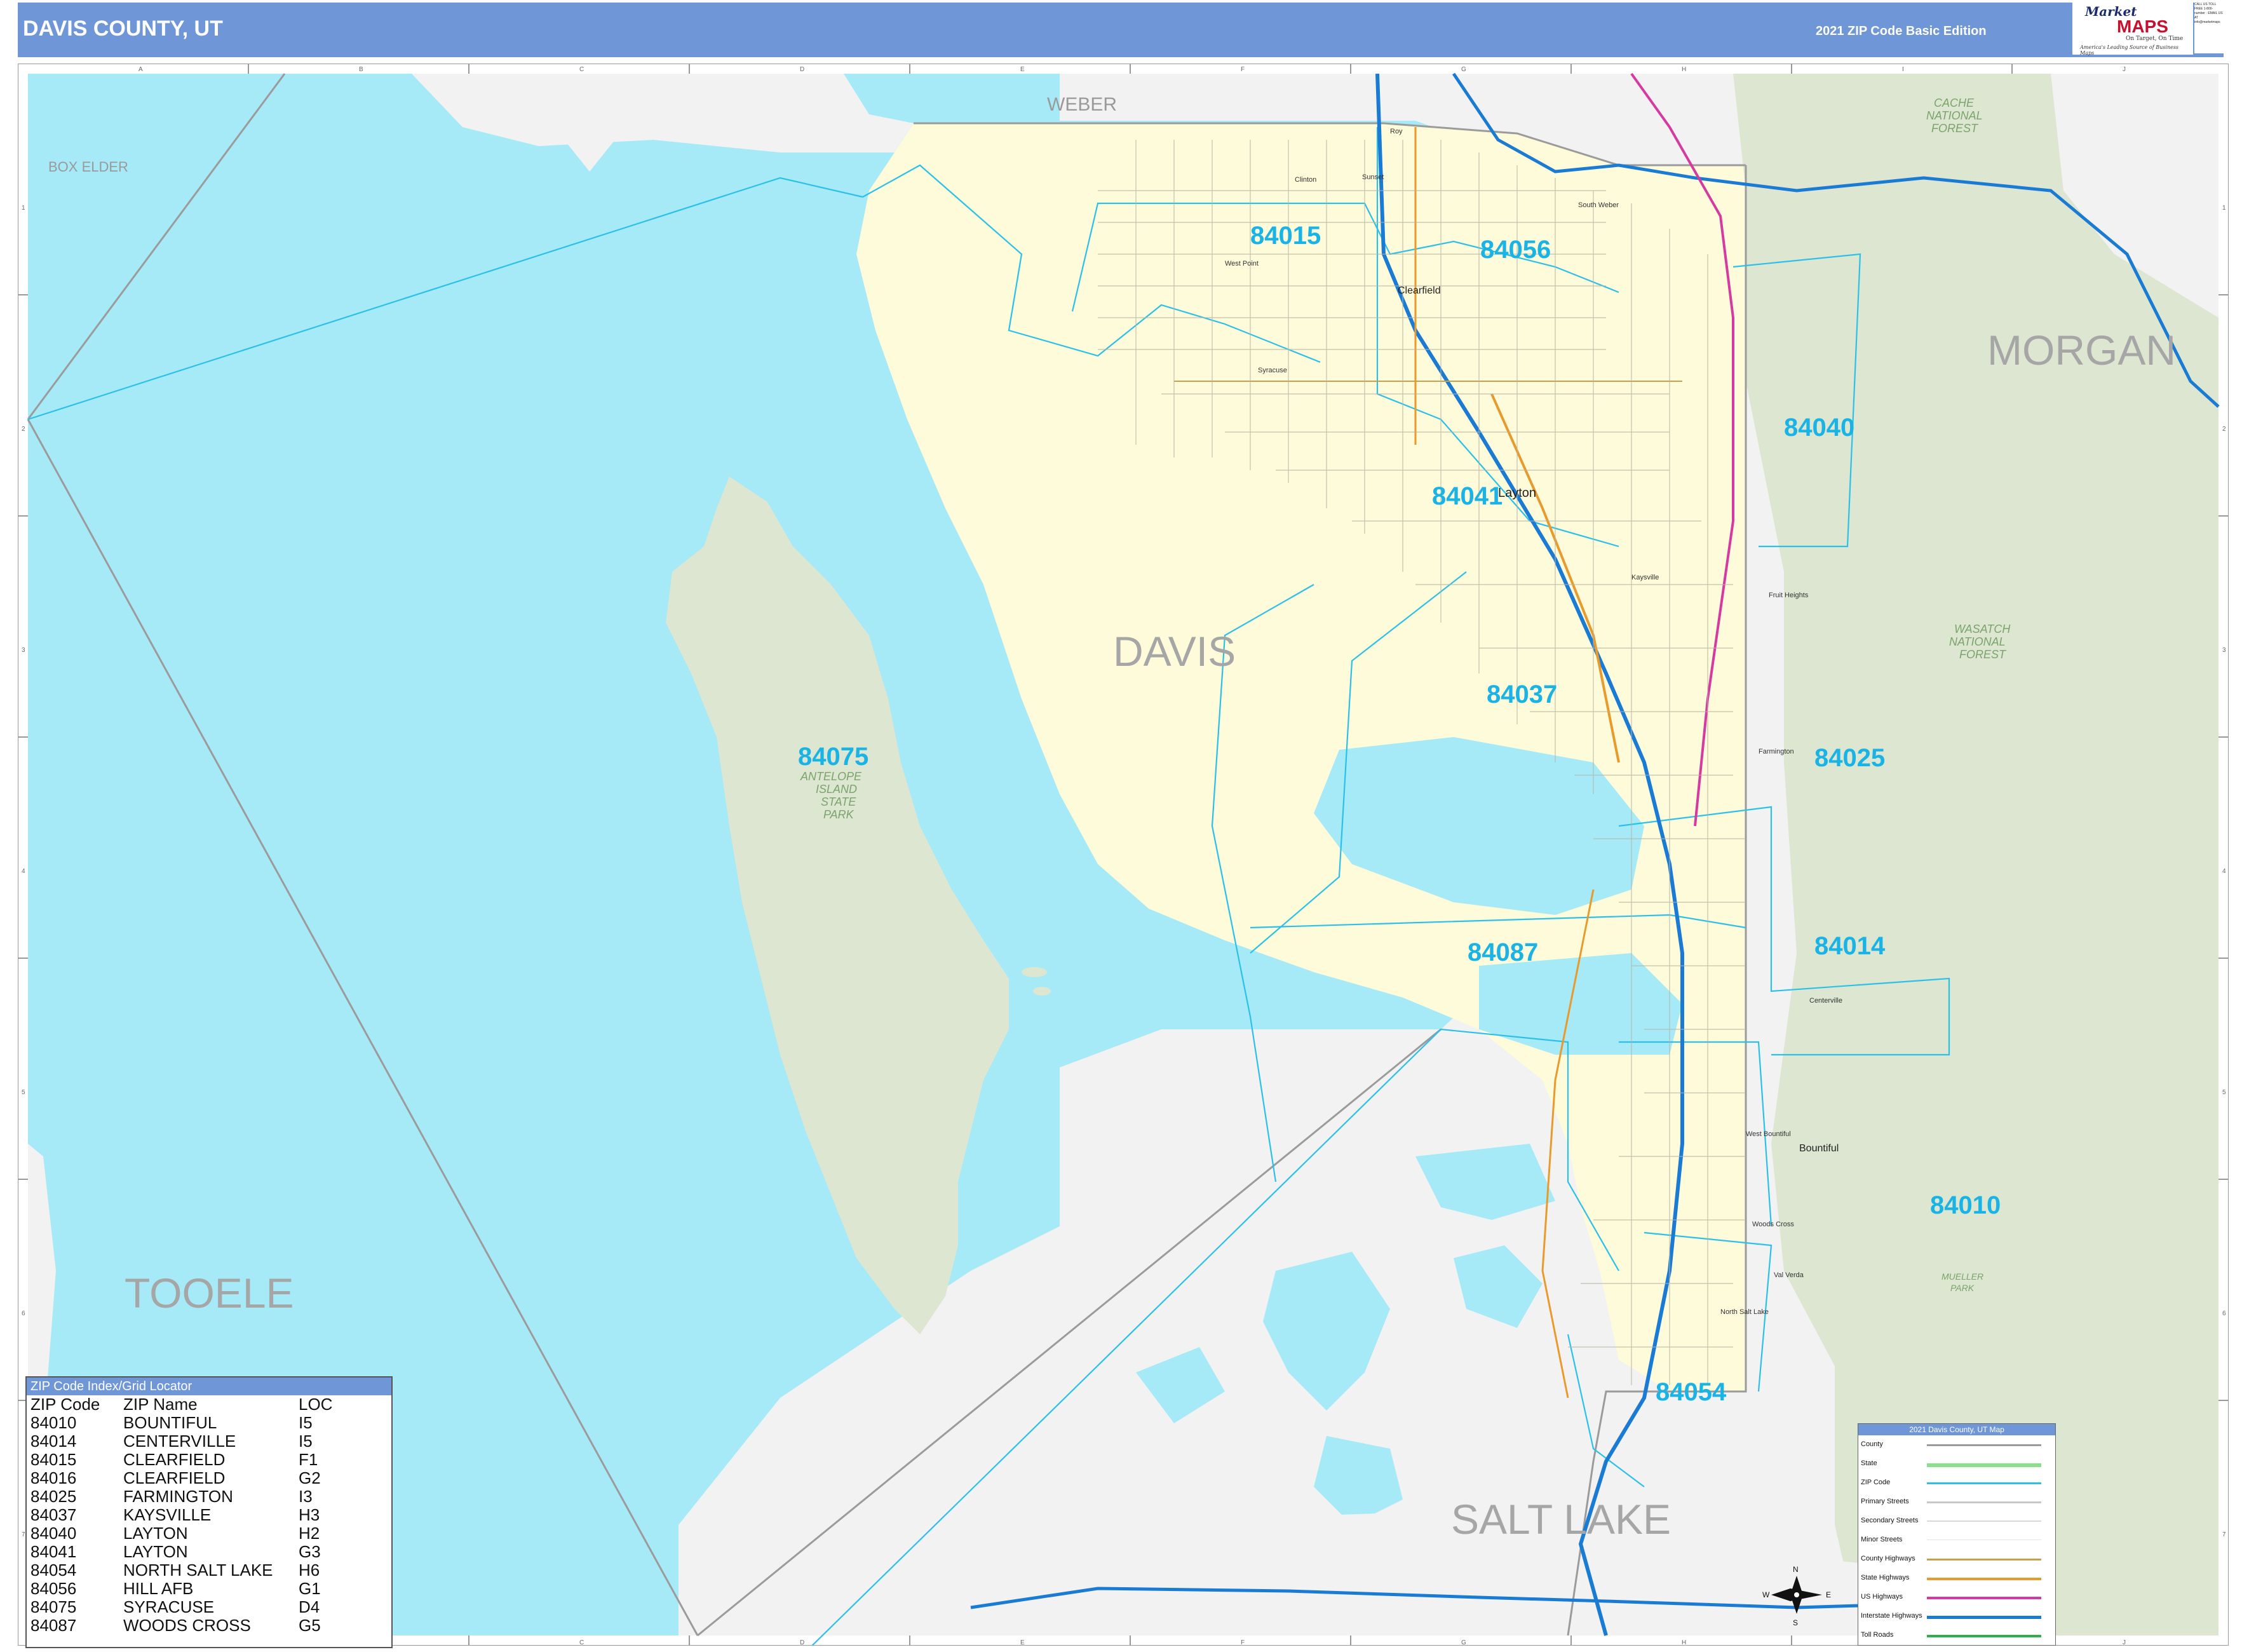 Image resolution: width=2242 pixels, height=1652 pixels. Describe the element at coordinates (209, 1293) in the screenshot. I see `county-label-tooele: TOOELE` at that location.